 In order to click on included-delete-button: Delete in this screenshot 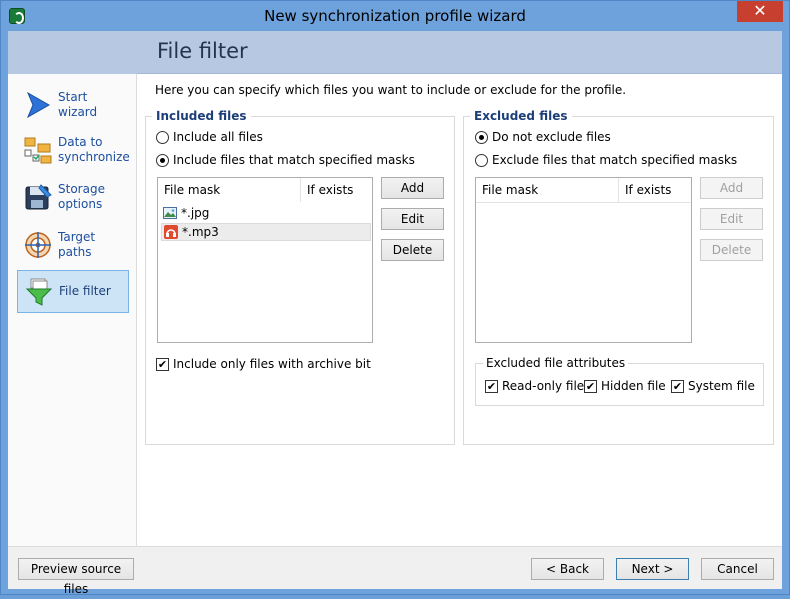, I will do `click(412, 250)`.